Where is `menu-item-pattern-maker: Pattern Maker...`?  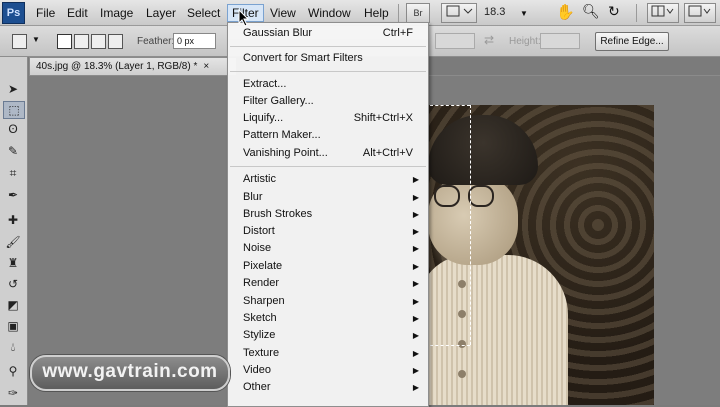 menu-item-pattern-maker: Pattern Maker... is located at coordinates (333, 135).